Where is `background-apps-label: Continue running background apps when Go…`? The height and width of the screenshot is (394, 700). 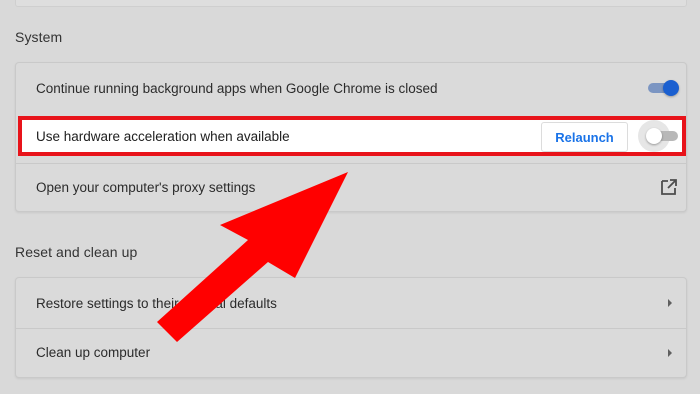 background-apps-label: Continue running background apps when Go… is located at coordinates (237, 88).